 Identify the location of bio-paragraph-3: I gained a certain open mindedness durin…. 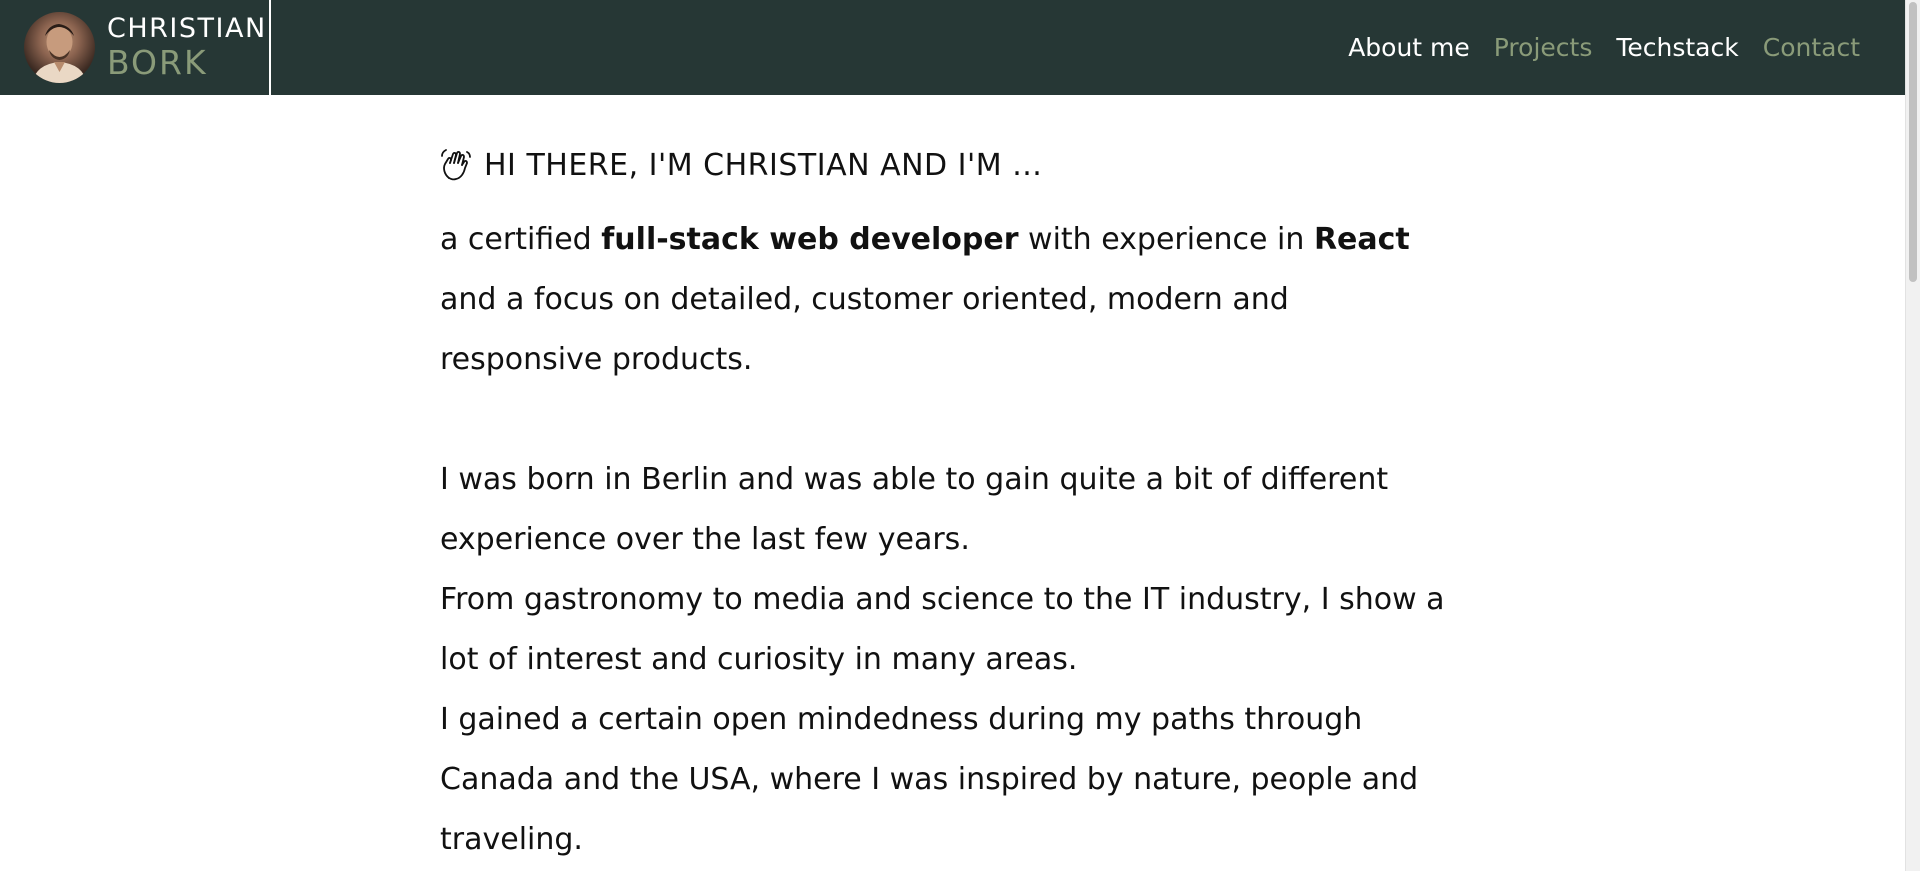
(929, 779).